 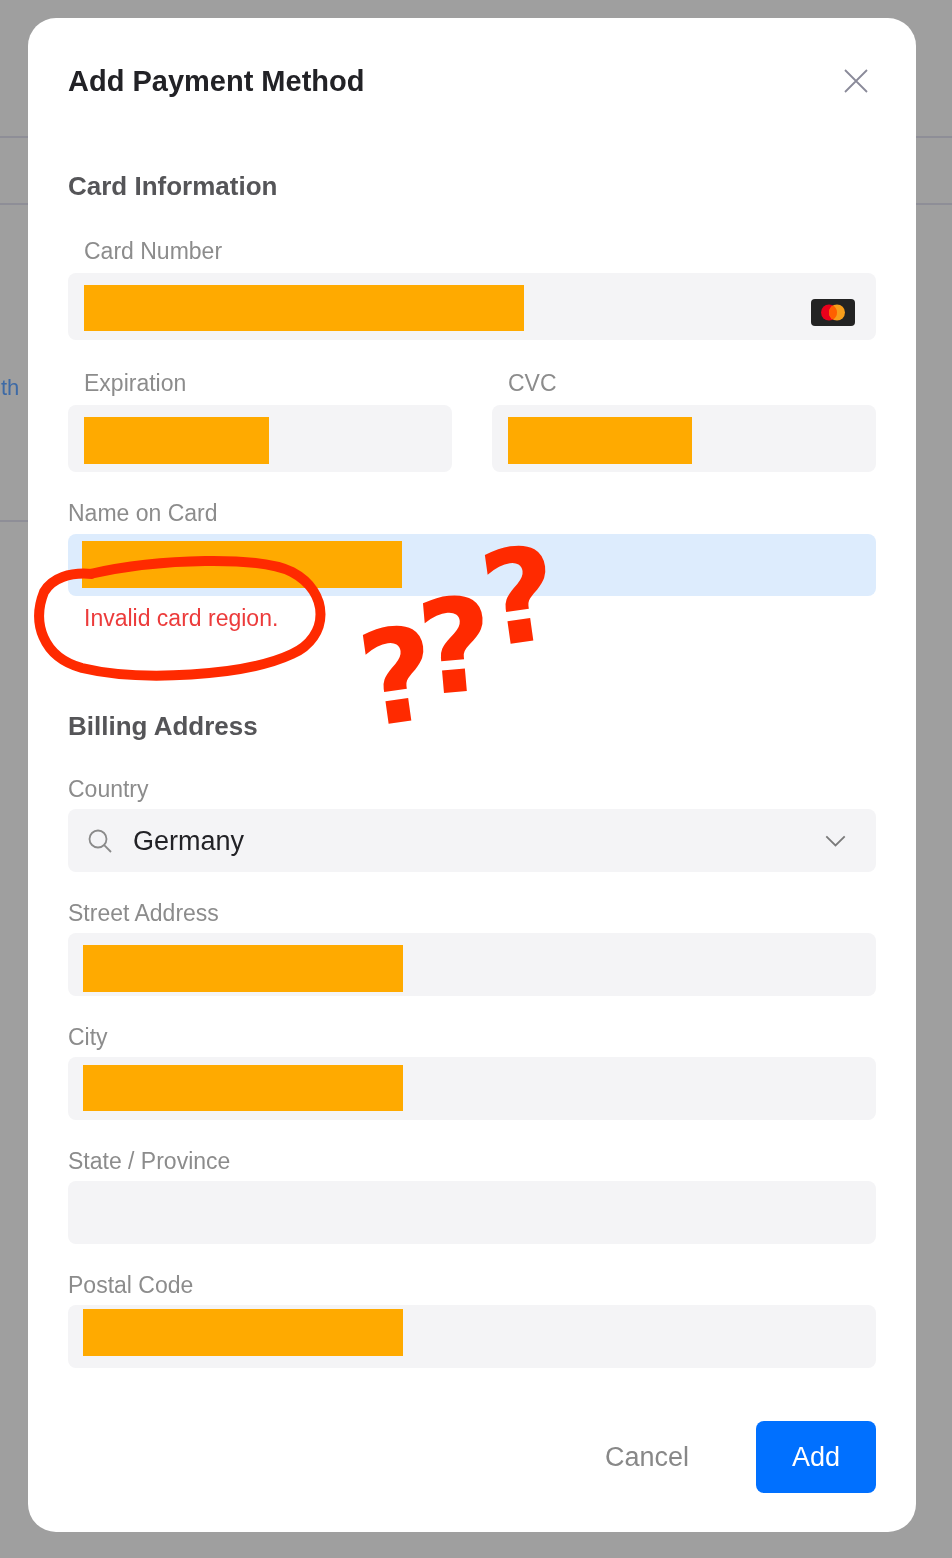 What do you see at coordinates (472, 840) in the screenshot?
I see `country-select: Germany` at bounding box center [472, 840].